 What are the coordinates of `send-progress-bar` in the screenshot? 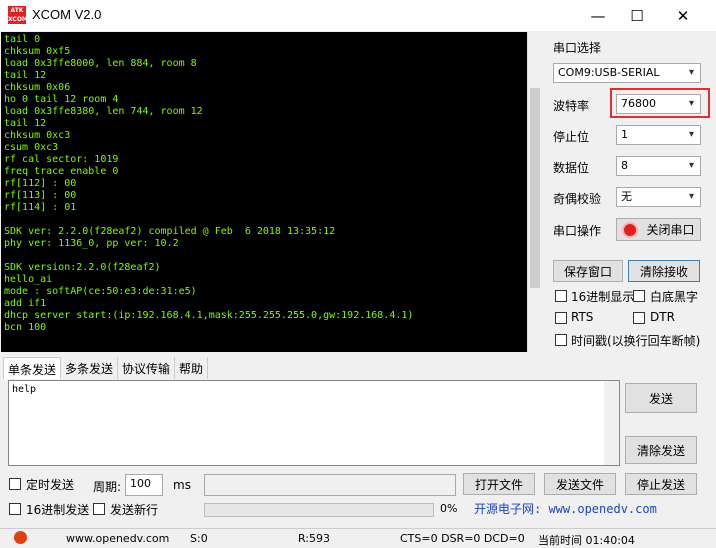 It's located at (319, 510).